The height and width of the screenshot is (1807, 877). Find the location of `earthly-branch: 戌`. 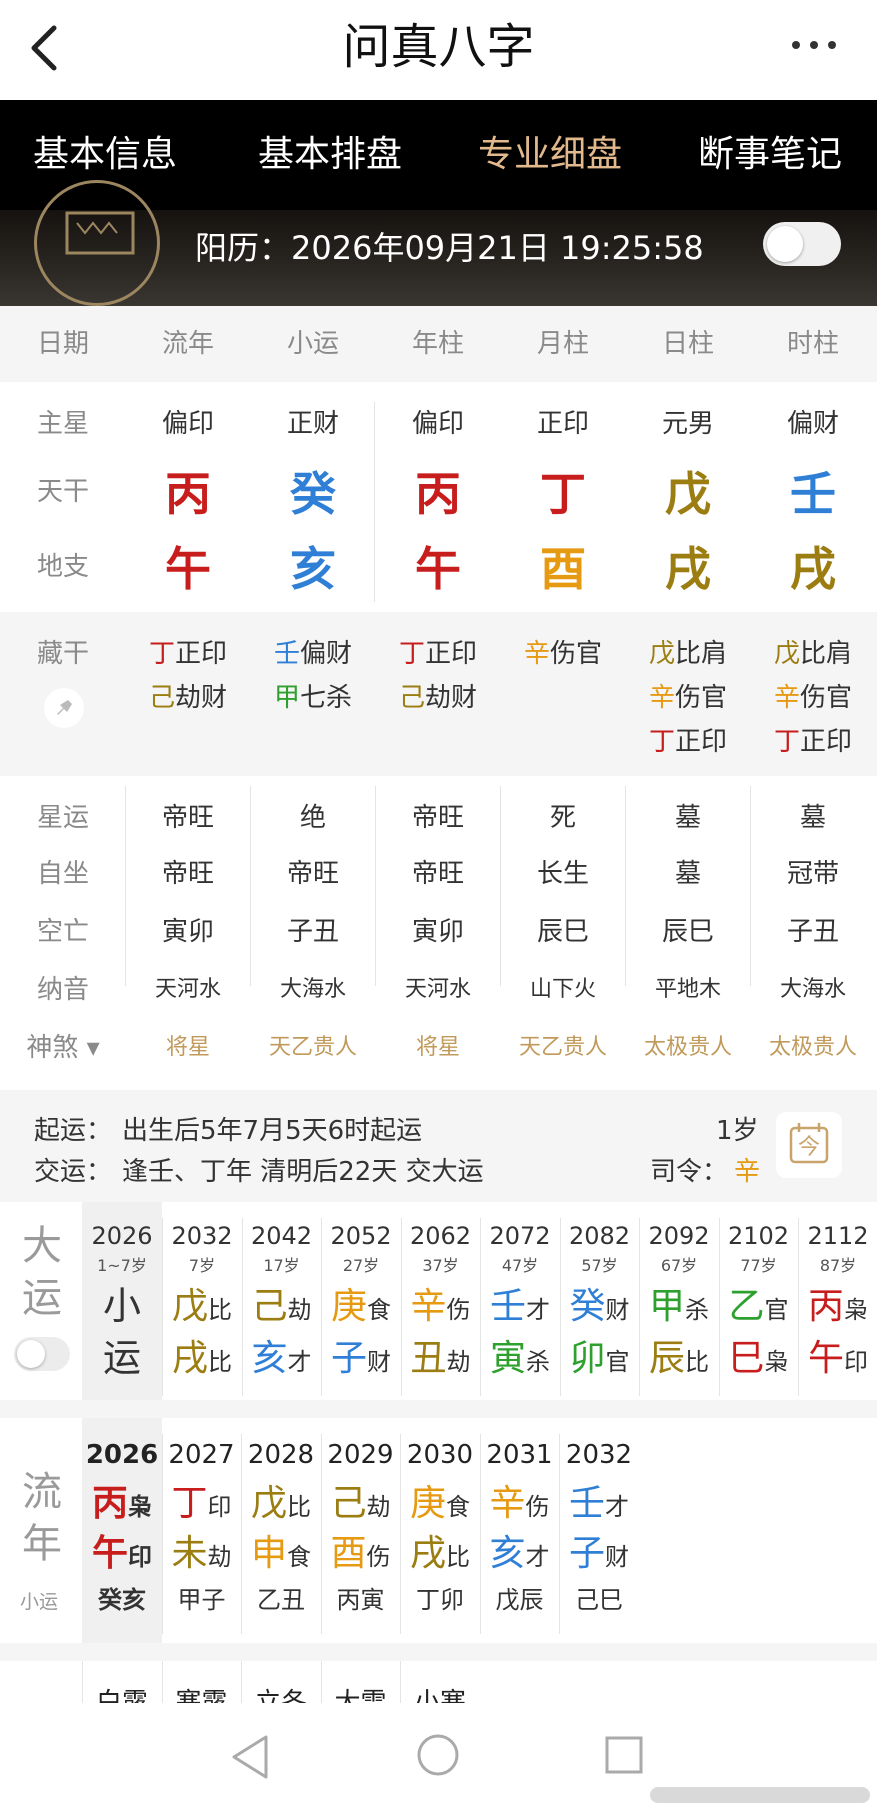

earthly-branch: 戌 is located at coordinates (813, 569).